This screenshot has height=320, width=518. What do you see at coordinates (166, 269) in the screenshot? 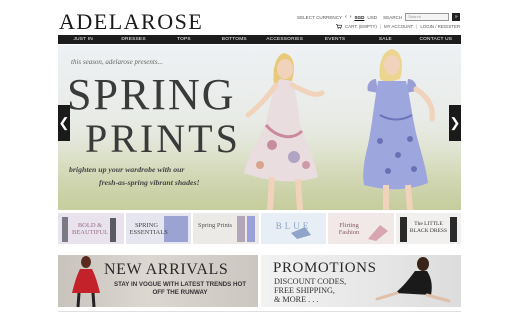
I see `new-arrivals-title: NEW ARRIVALS` at bounding box center [166, 269].